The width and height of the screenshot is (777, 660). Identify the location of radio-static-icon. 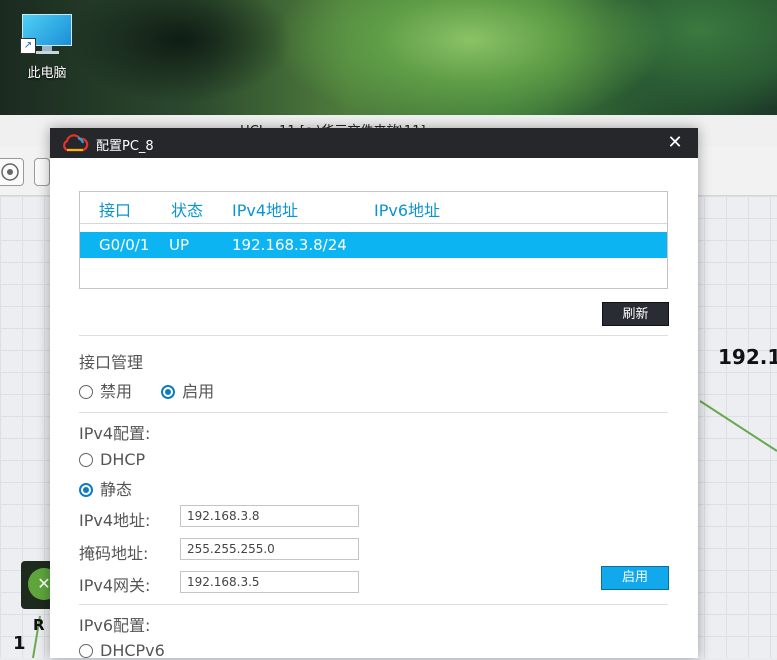
(86, 490).